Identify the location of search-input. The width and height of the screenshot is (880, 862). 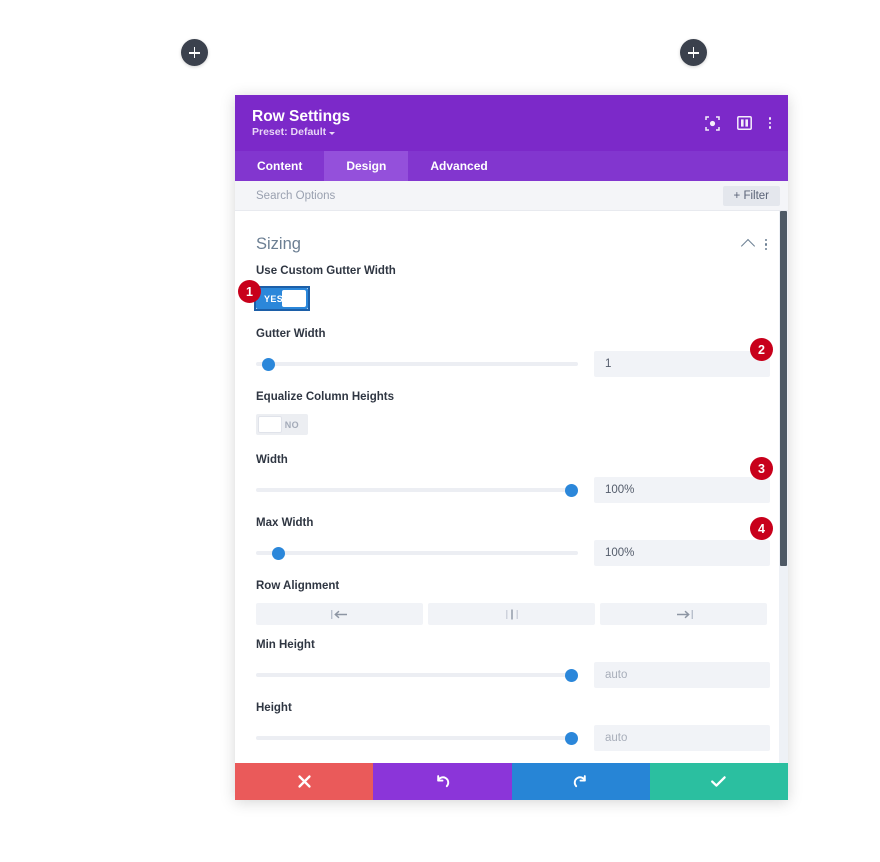
(406, 195).